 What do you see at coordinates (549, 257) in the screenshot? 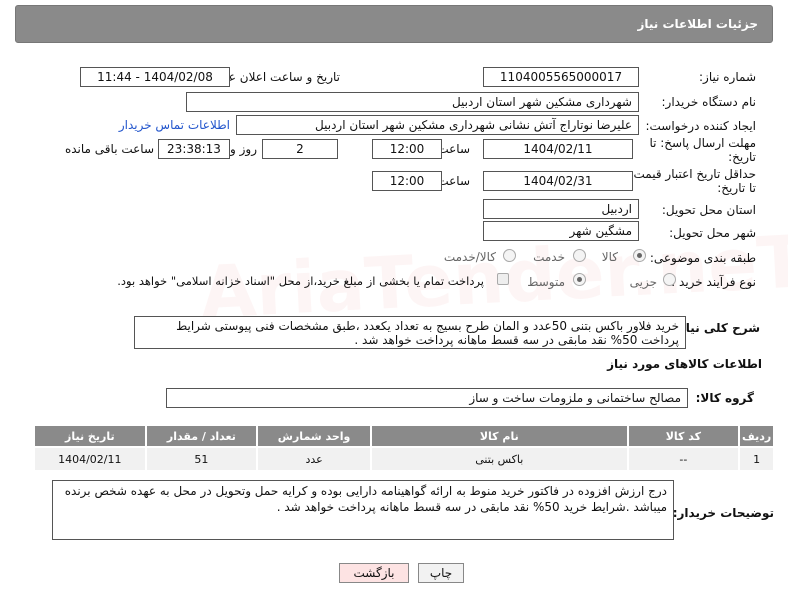
I see `category-option-service: خدمت` at bounding box center [549, 257].